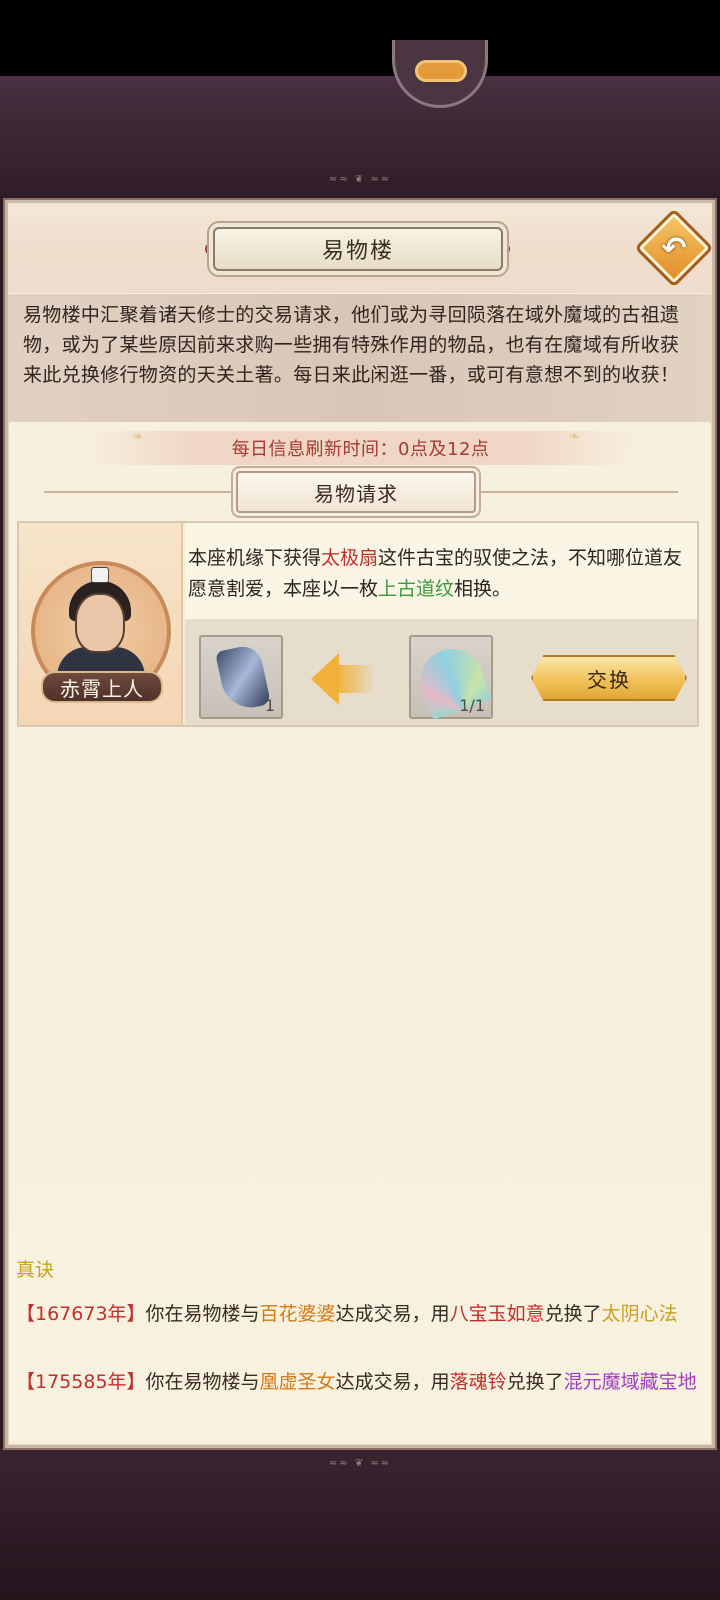 The width and height of the screenshot is (720, 1600). I want to click on log-year: 【175585年】, so click(81, 1382).